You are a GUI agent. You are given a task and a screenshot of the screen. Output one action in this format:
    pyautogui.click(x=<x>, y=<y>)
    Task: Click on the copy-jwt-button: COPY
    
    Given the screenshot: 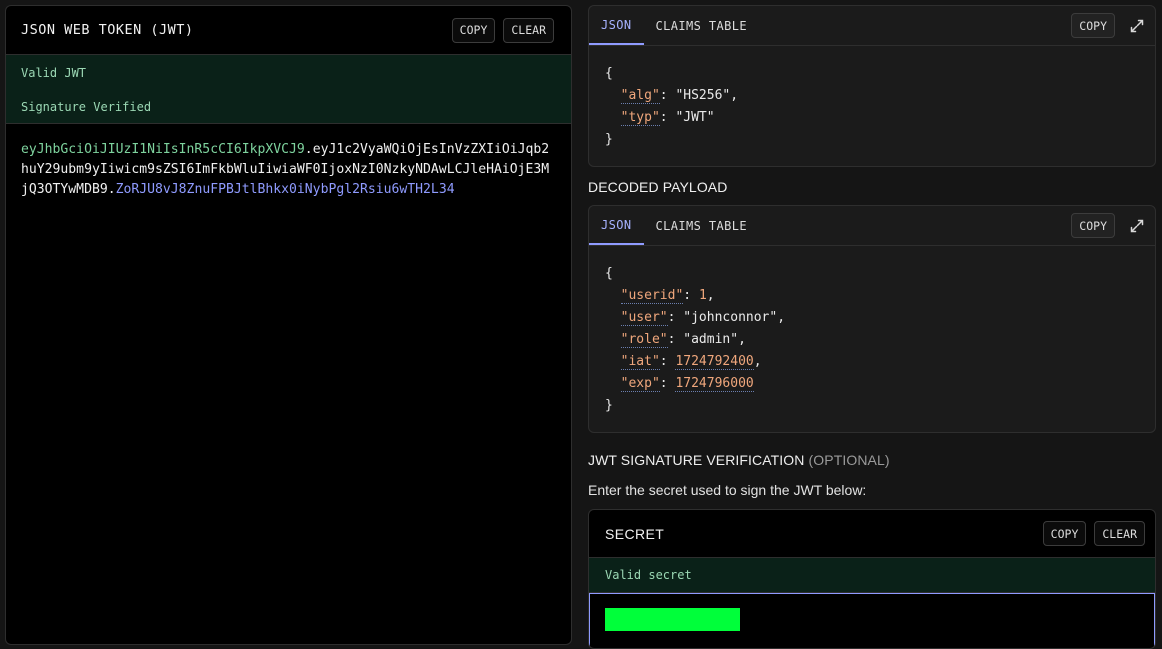 What is the action you would take?
    pyautogui.click(x=473, y=30)
    